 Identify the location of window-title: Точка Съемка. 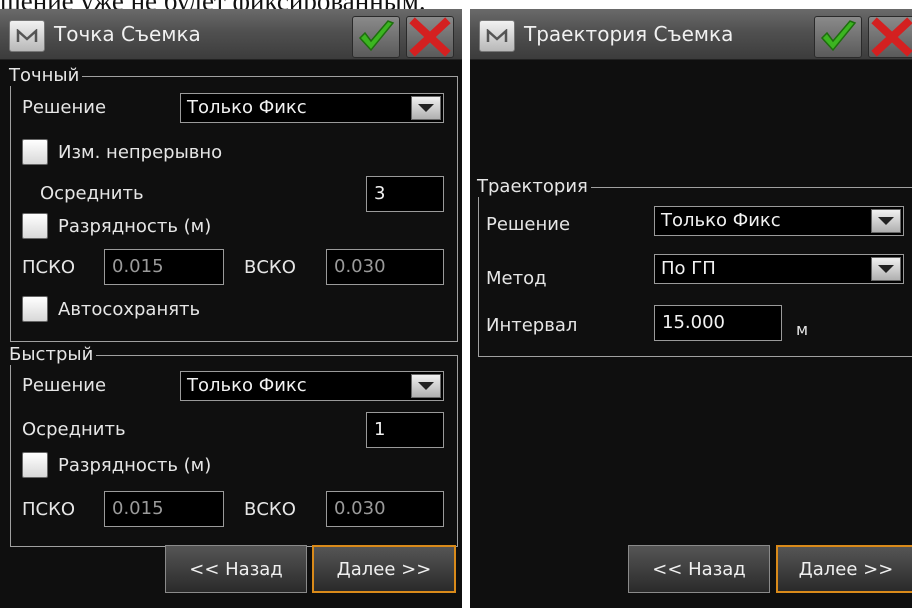
(127, 34).